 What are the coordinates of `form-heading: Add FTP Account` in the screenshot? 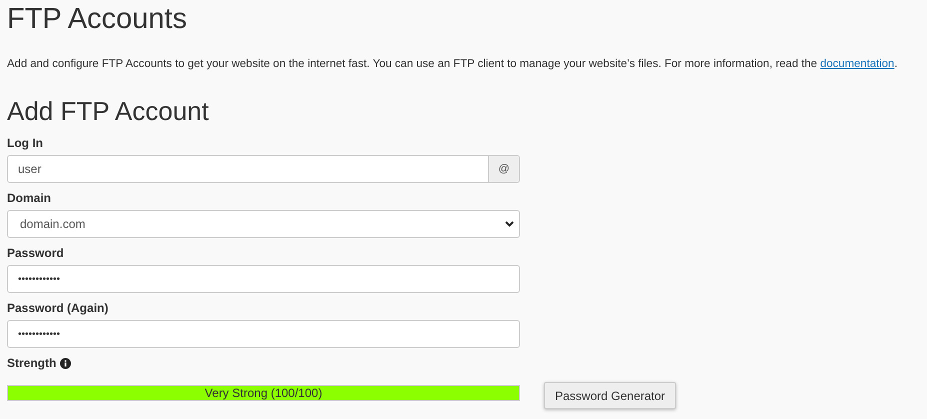 It's located at (108, 111).